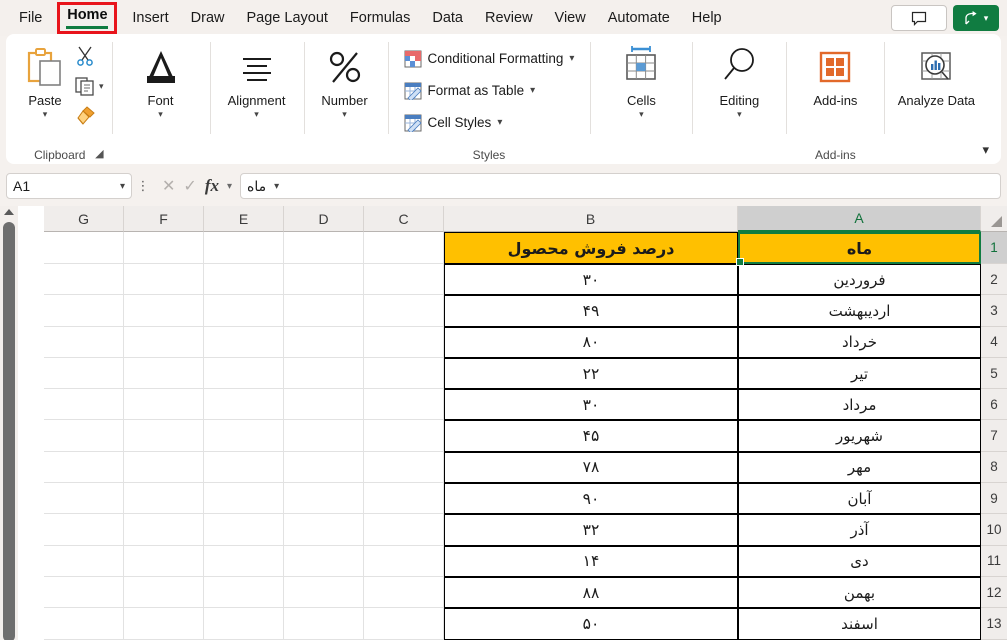 The height and width of the screenshot is (642, 1007). What do you see at coordinates (404, 219) in the screenshot?
I see `column-header-c: C` at bounding box center [404, 219].